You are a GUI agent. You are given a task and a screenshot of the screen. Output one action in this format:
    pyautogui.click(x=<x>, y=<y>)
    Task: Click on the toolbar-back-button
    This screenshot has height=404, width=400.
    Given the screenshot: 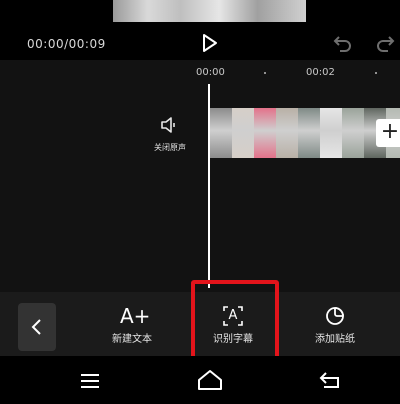 What is the action you would take?
    pyautogui.click(x=37, y=327)
    